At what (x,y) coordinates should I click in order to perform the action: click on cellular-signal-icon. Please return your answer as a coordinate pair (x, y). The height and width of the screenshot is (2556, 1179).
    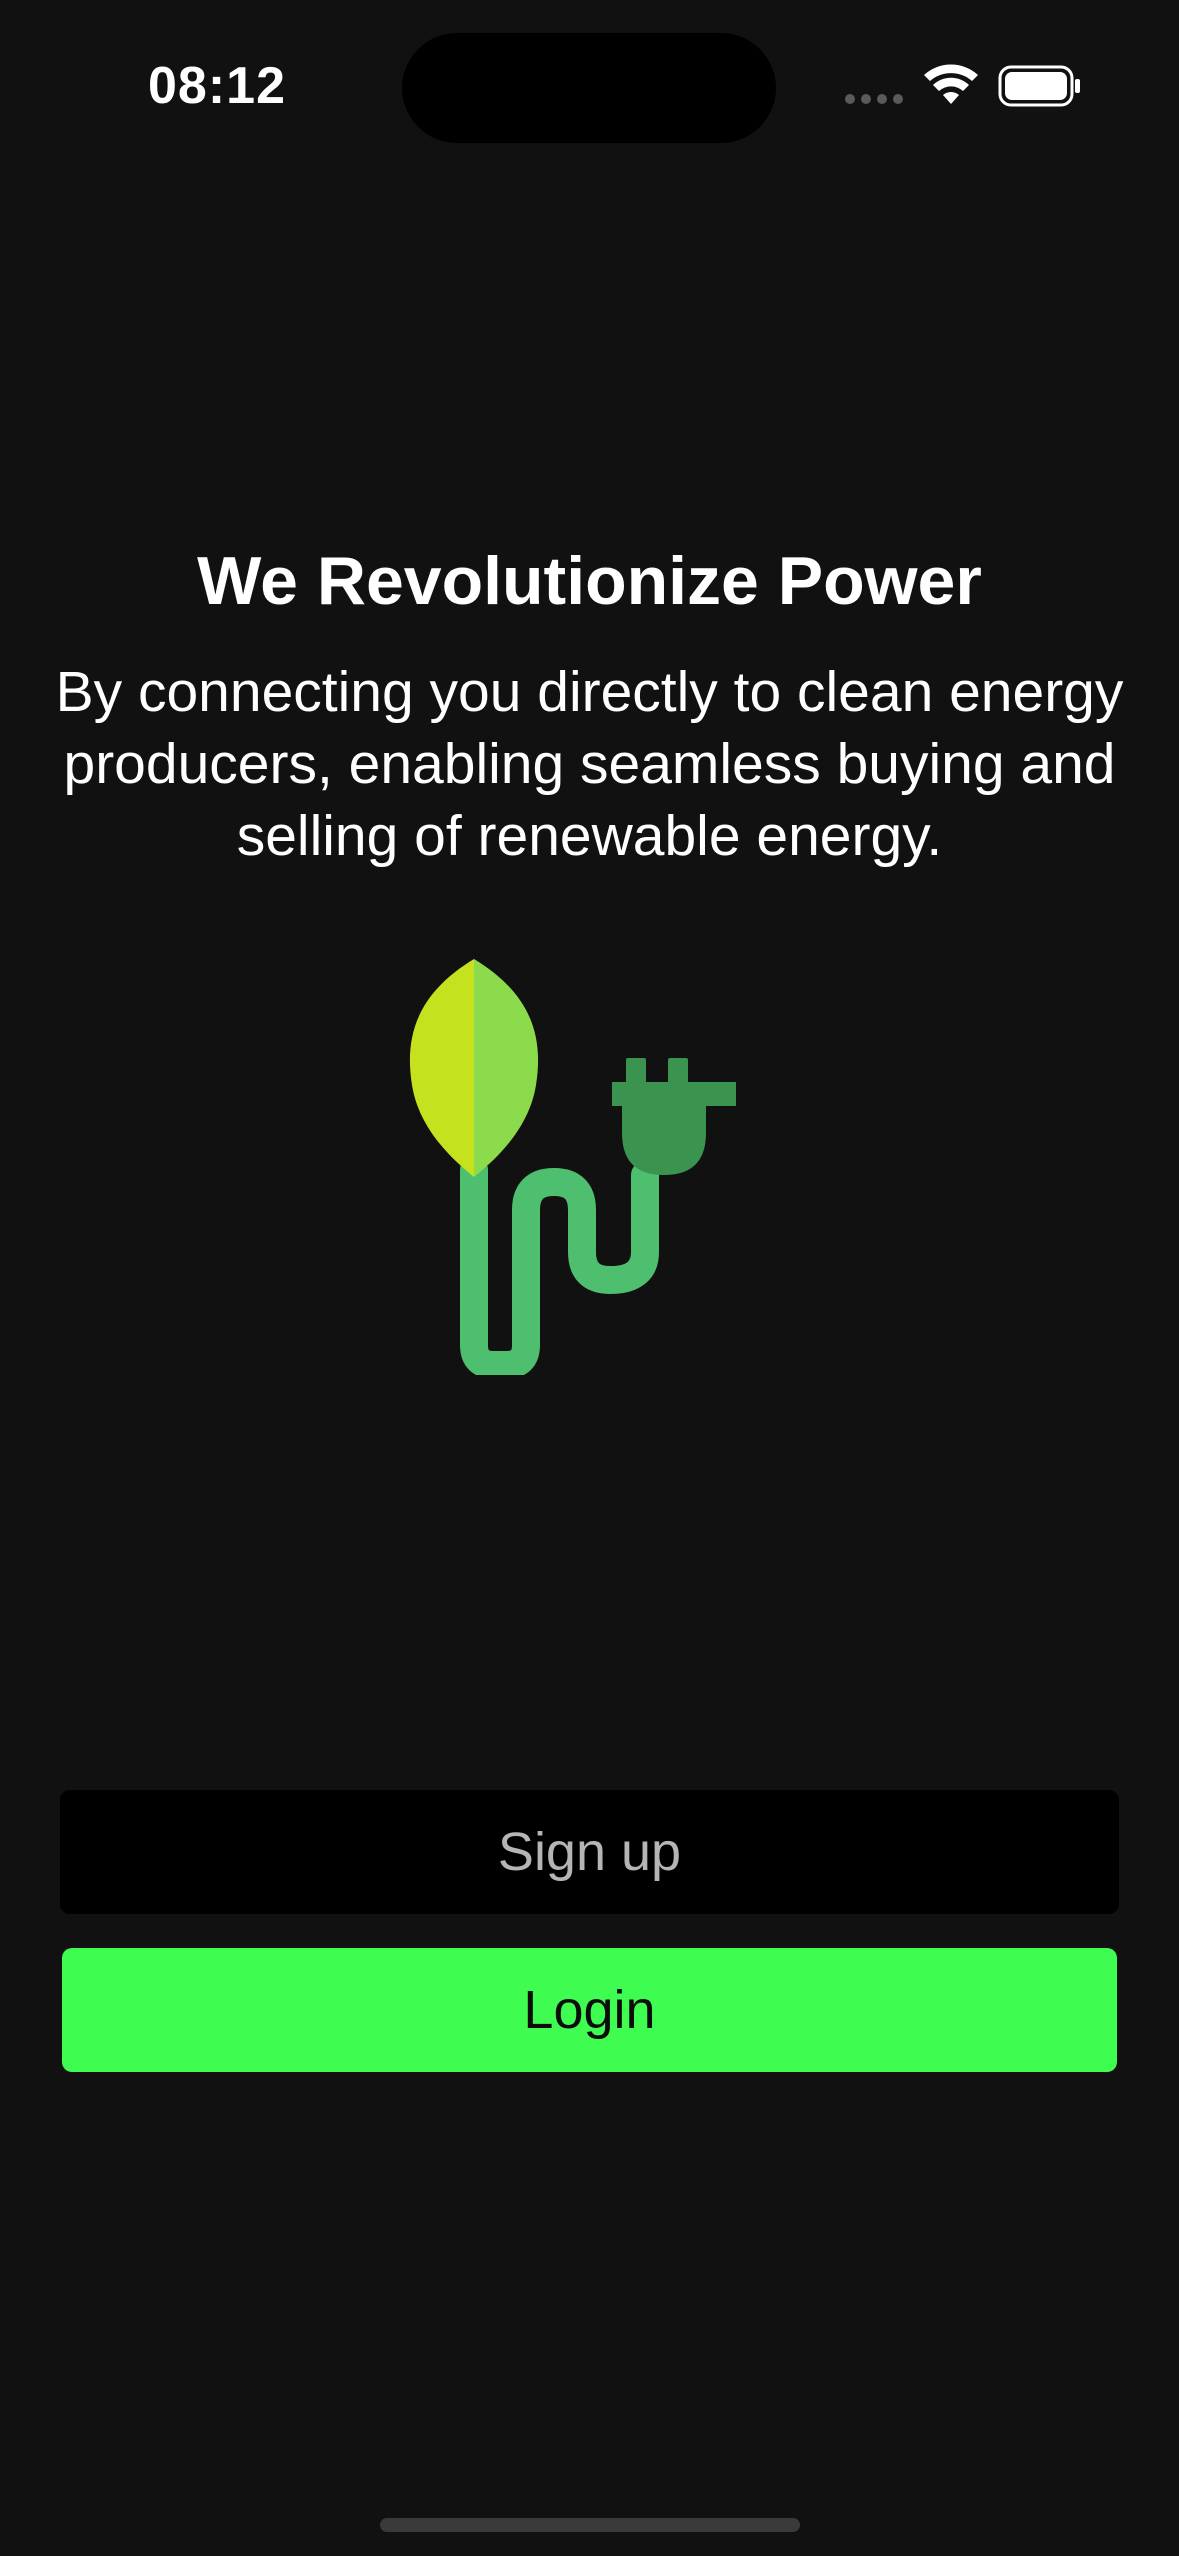
    Looking at the image, I should click on (874, 99).